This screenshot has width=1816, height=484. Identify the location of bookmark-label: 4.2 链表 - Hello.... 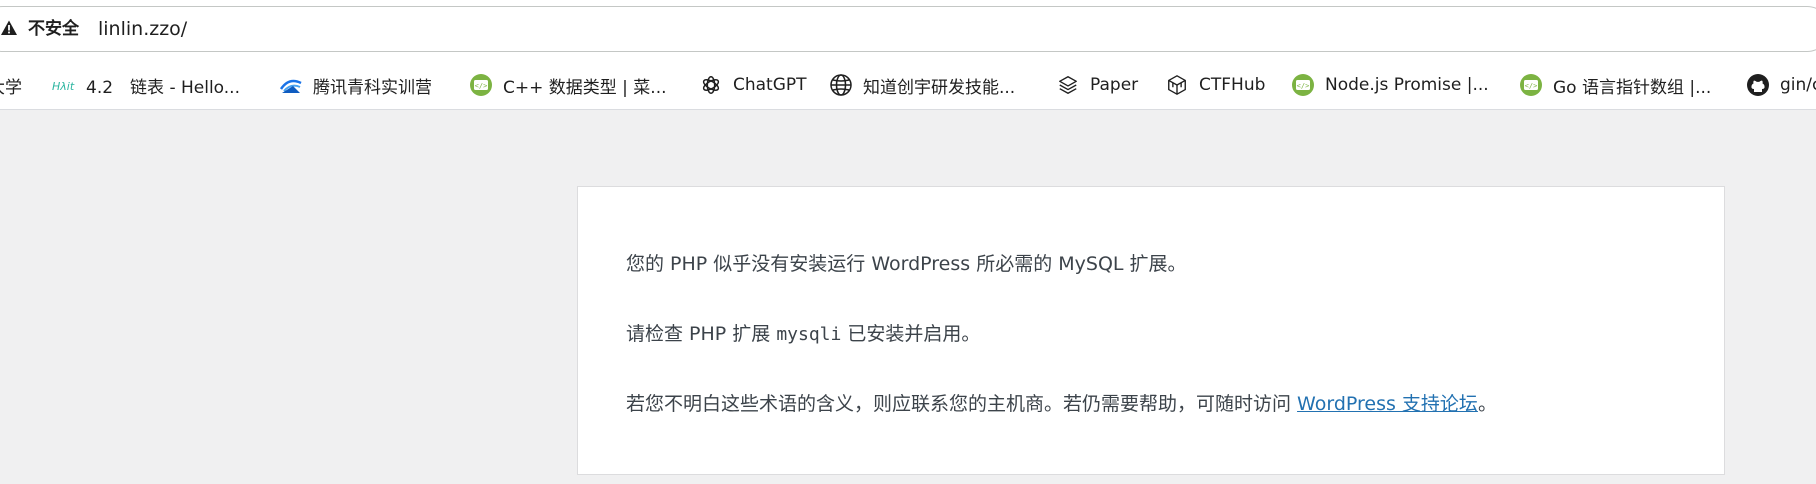
(163, 87).